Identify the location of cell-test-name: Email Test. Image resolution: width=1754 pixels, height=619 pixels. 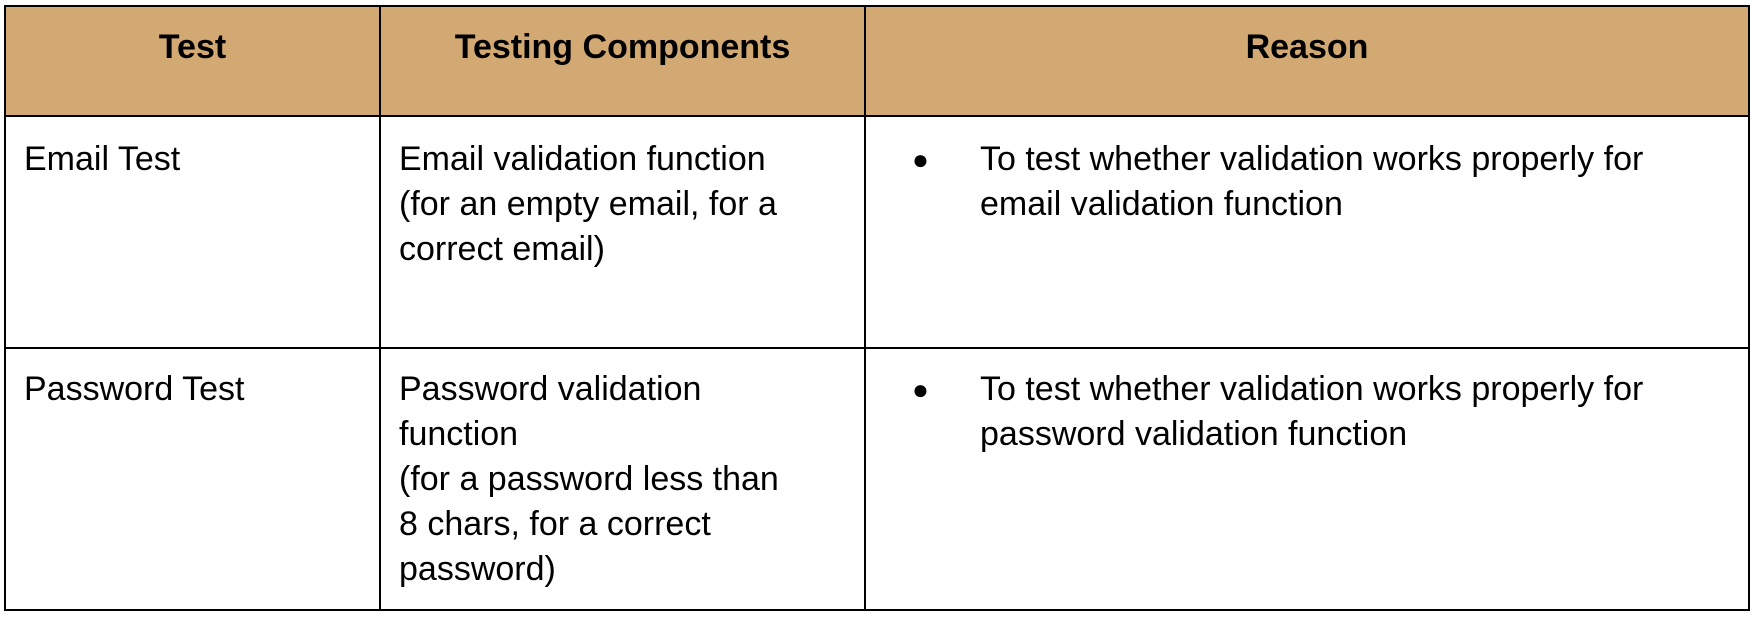
(192, 232).